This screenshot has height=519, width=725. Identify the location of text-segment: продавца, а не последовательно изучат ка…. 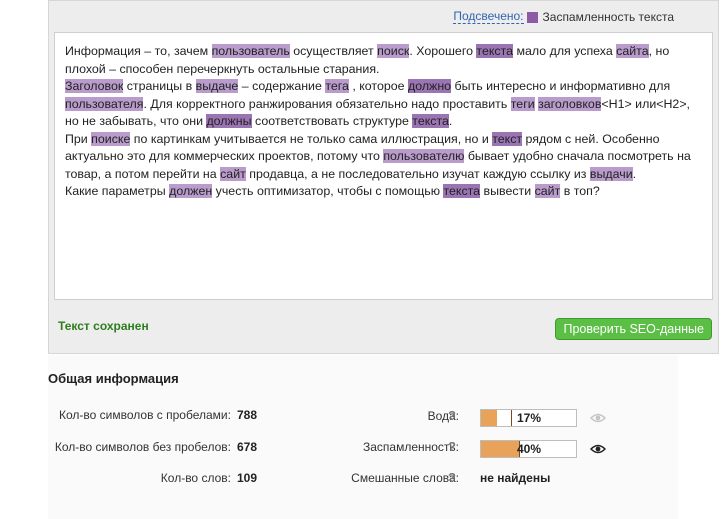
(417, 173).